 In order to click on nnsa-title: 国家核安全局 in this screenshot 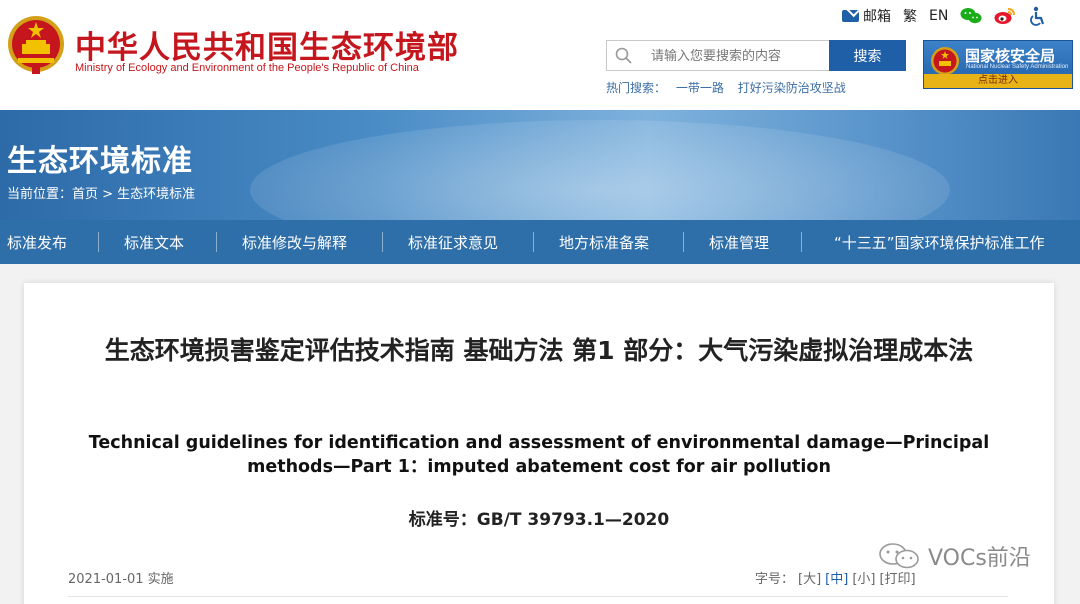, I will do `click(1010, 56)`.